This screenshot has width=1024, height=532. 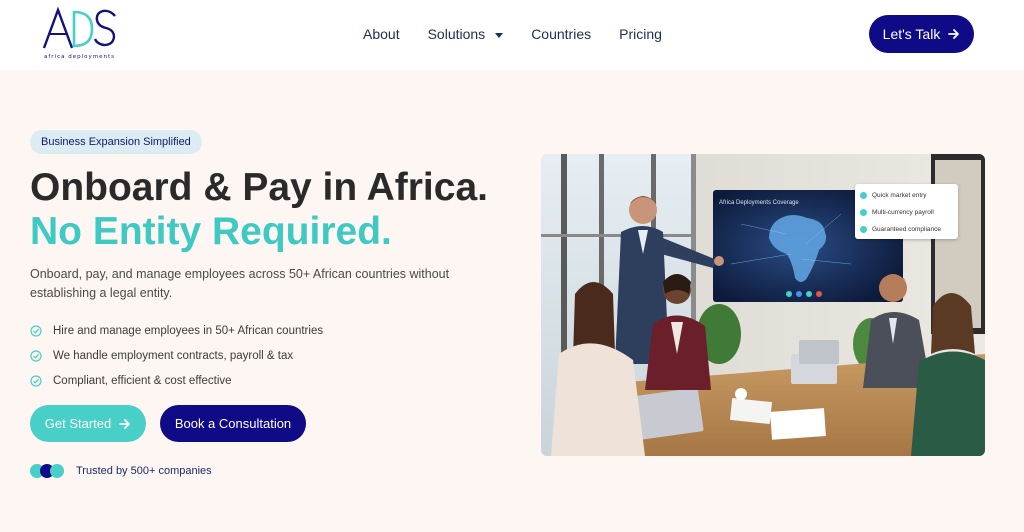 What do you see at coordinates (78, 423) in the screenshot?
I see `get-started-label: Get Started` at bounding box center [78, 423].